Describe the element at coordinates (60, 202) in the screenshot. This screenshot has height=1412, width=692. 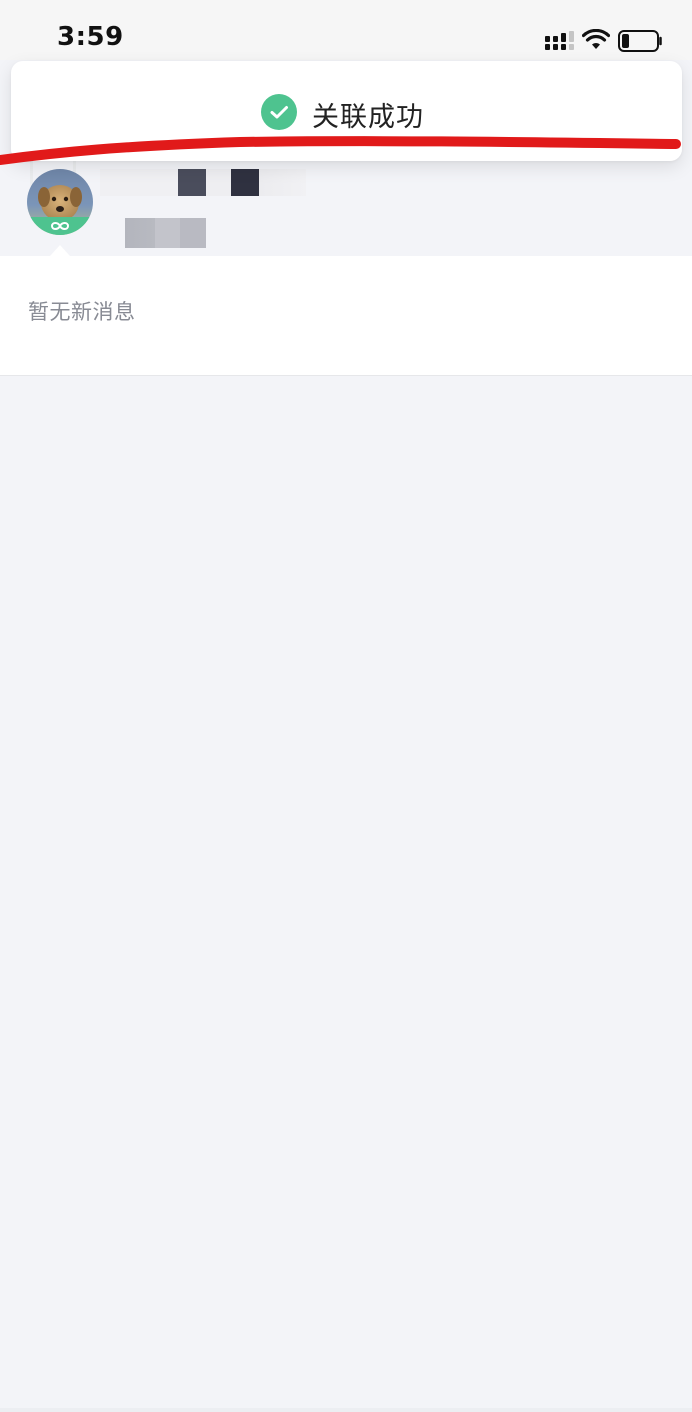
I see `avatar` at that location.